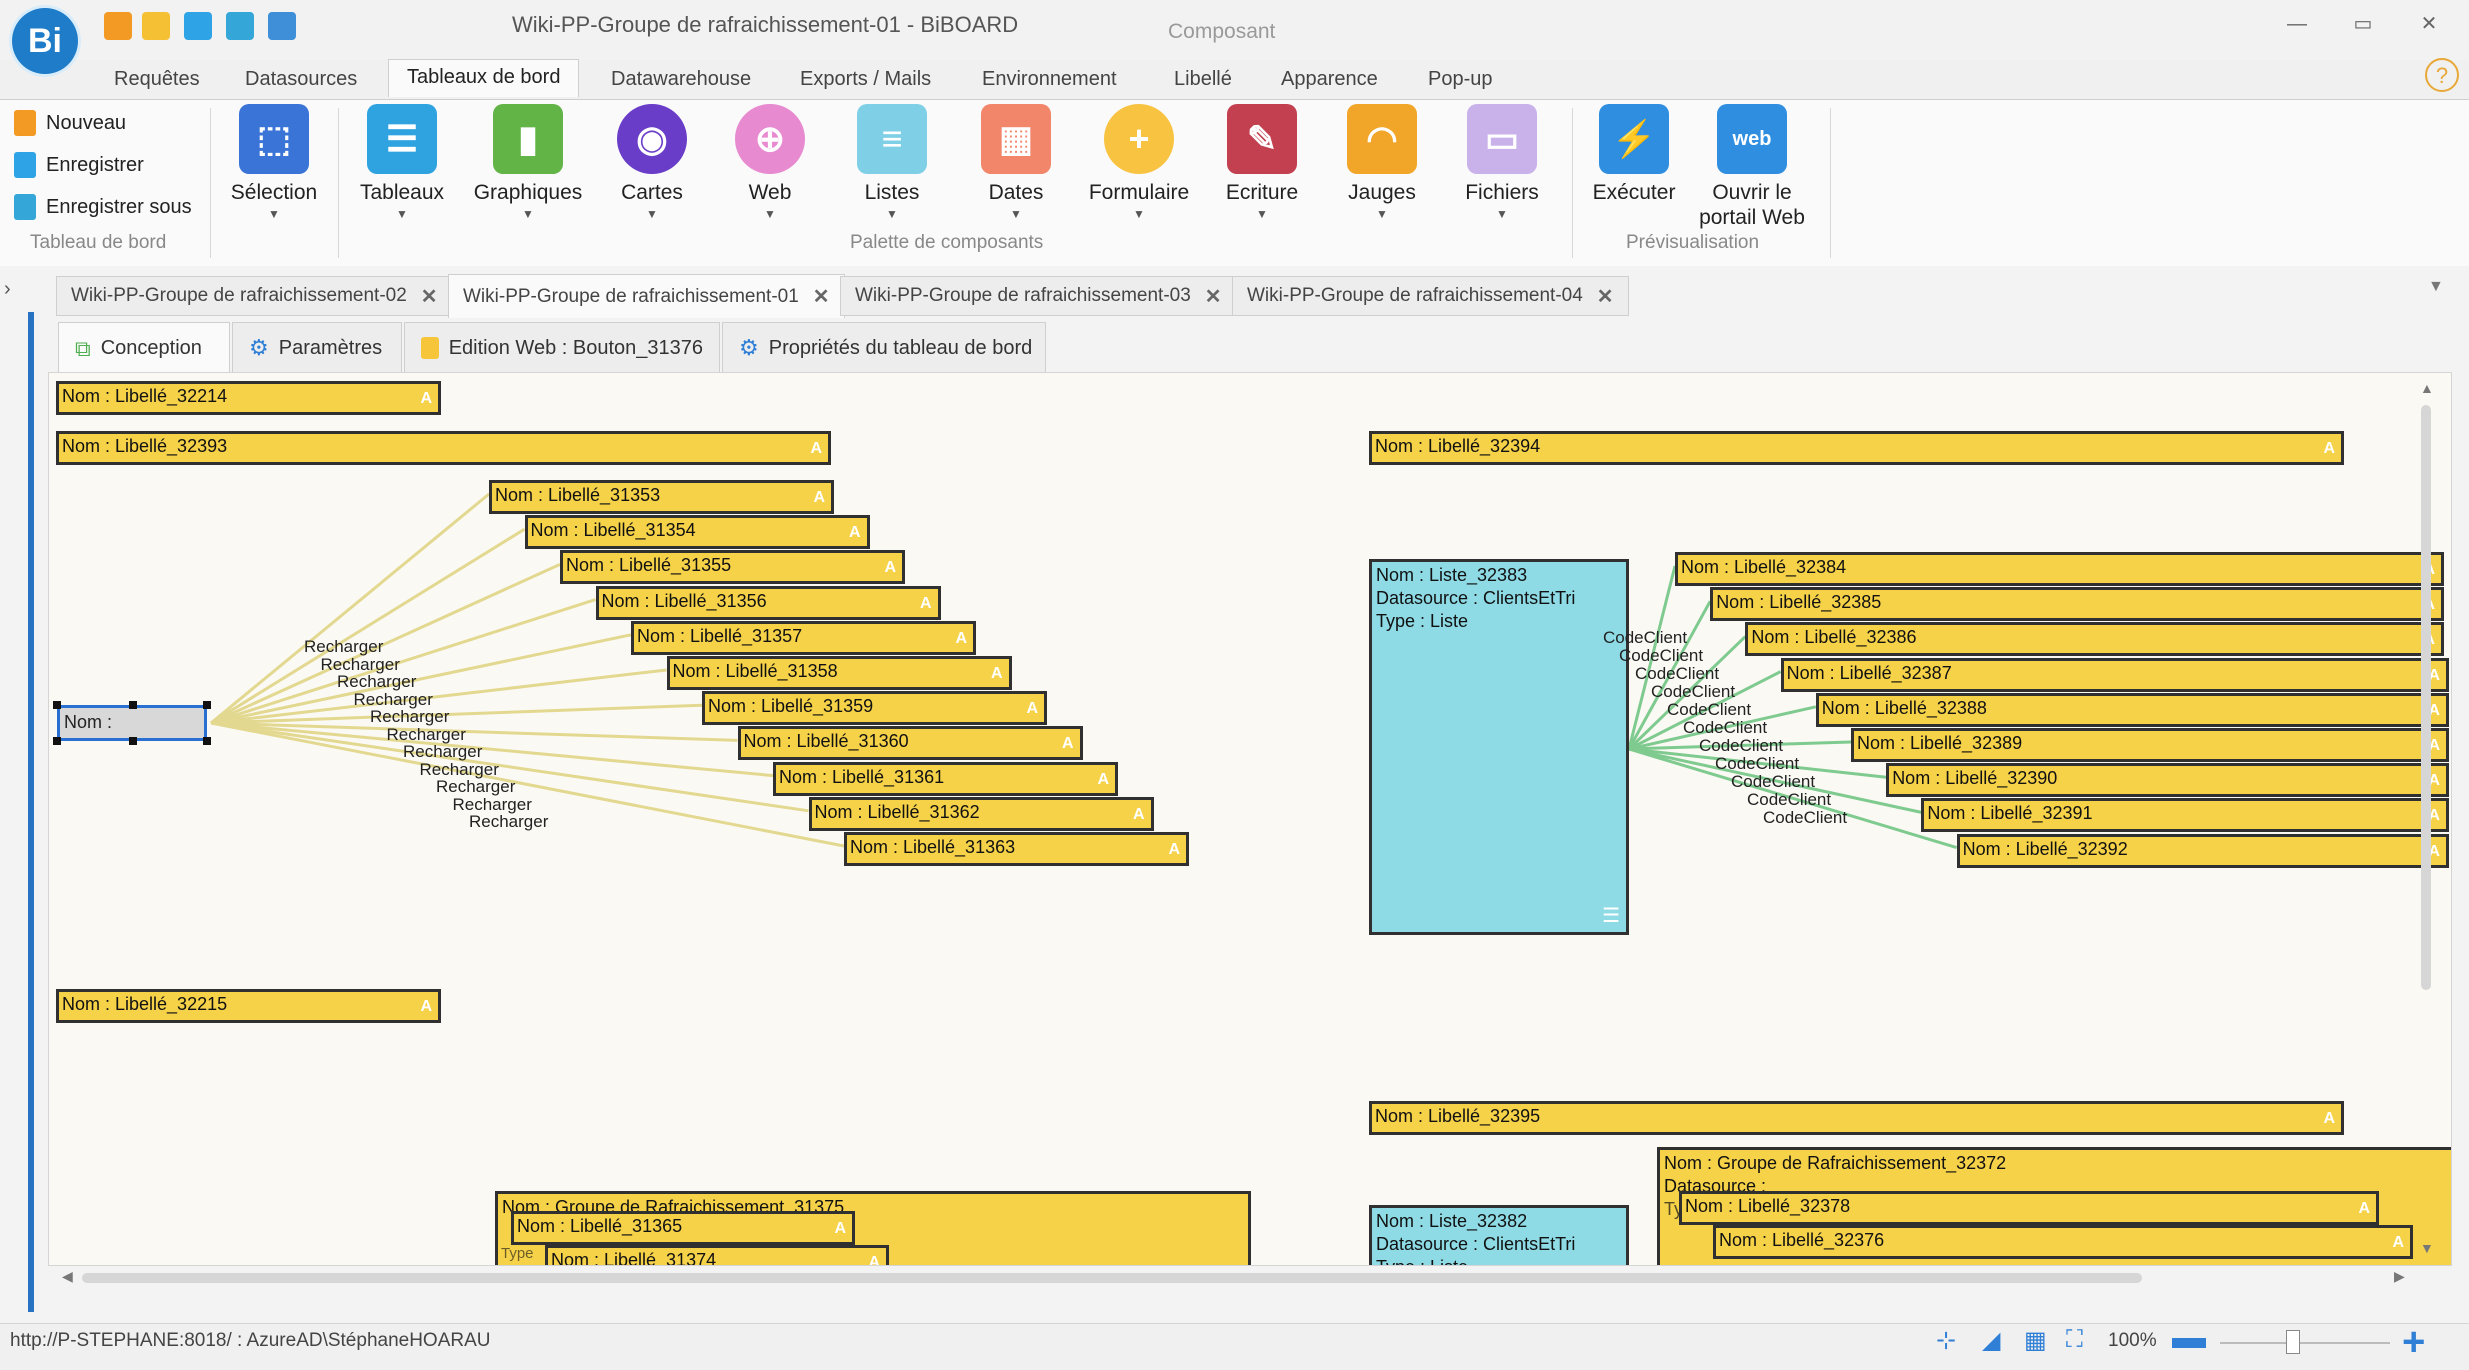 This screenshot has width=2469, height=1370. What do you see at coordinates (1049, 79) in the screenshot?
I see `menu-environnement: Environnement` at bounding box center [1049, 79].